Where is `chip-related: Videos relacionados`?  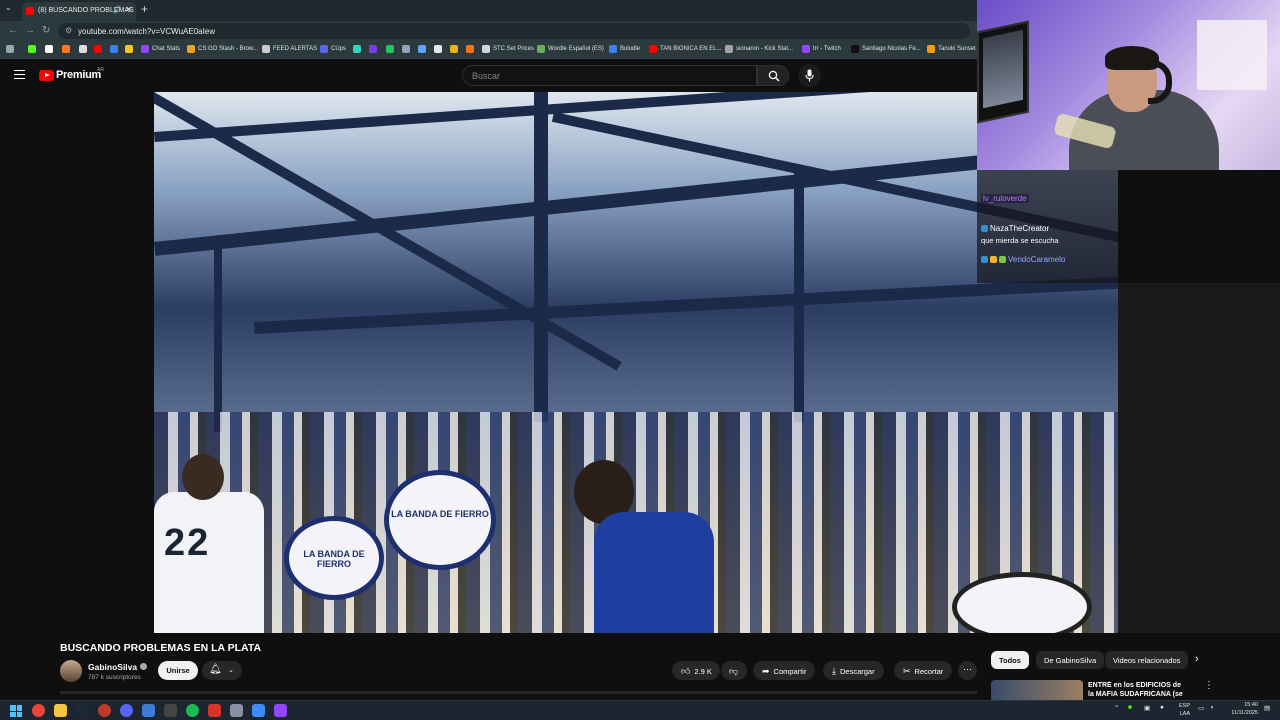
chip-related: Videos relacionados is located at coordinates (1147, 660).